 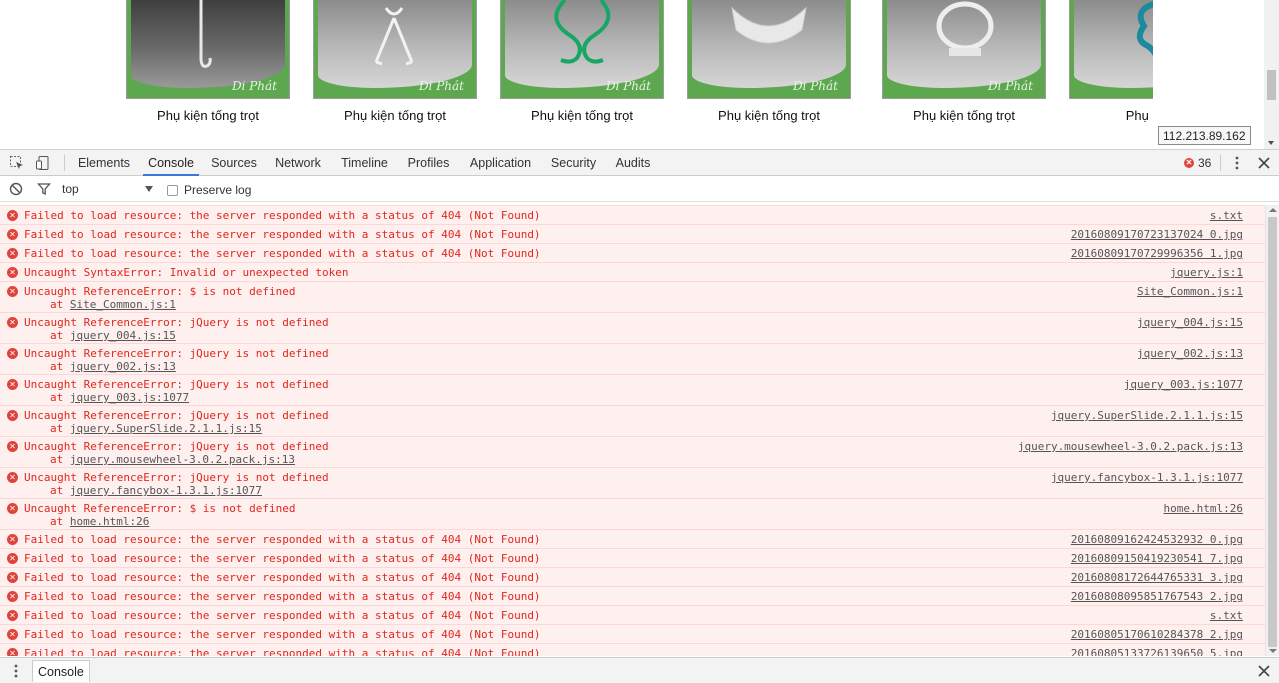 I want to click on checkbox-box, so click(x=172, y=190).